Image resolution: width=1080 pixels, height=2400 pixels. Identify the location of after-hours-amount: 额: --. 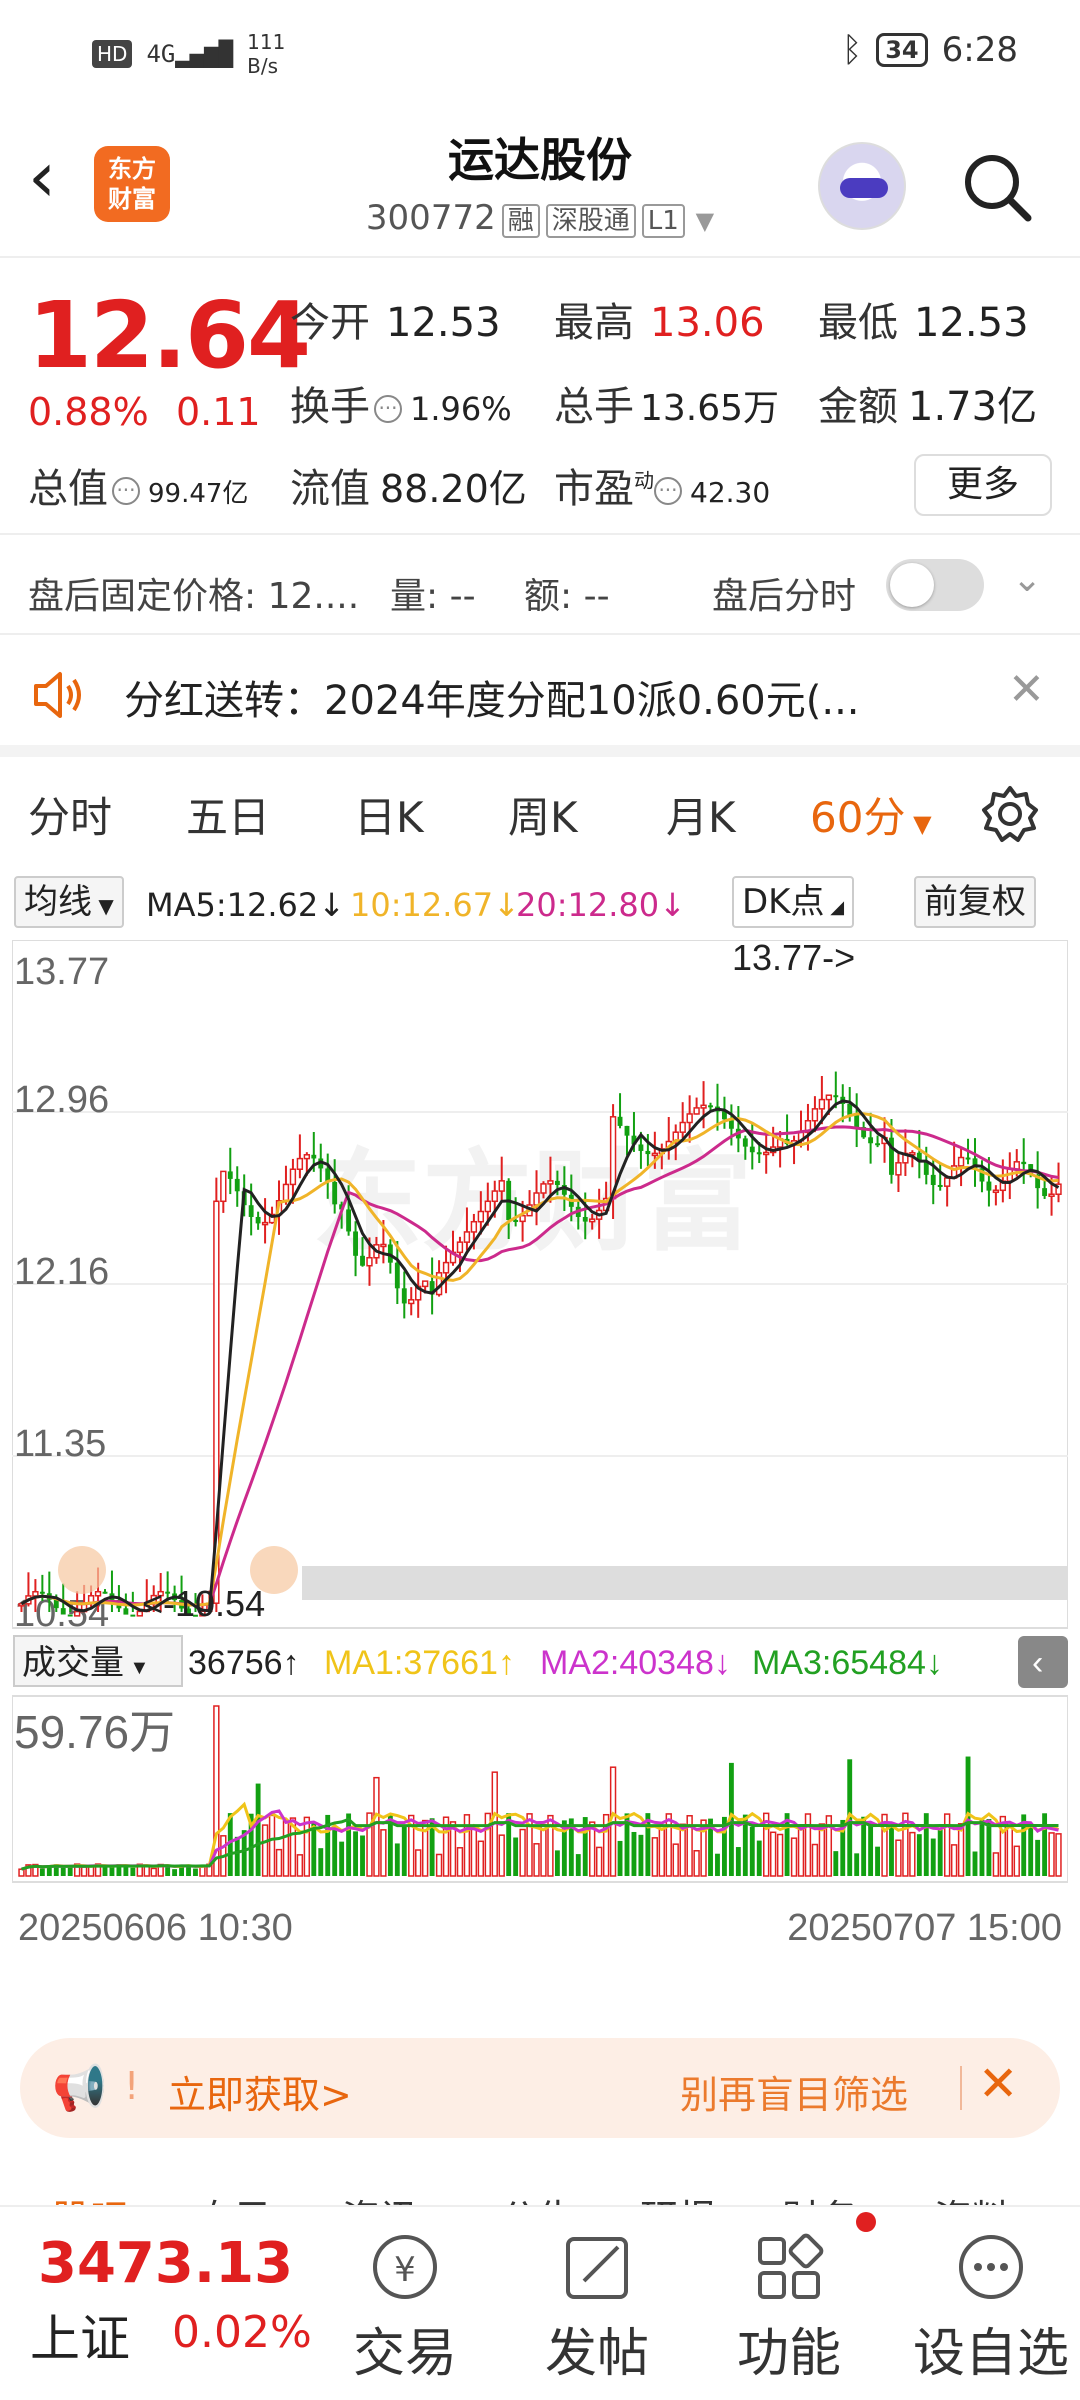
(567, 596).